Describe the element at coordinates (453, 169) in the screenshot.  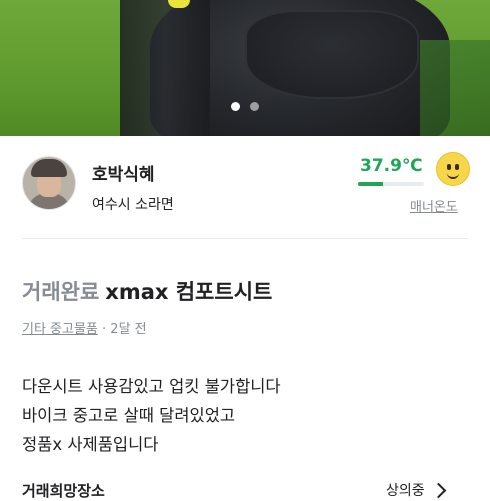
I see `smile-icon` at that location.